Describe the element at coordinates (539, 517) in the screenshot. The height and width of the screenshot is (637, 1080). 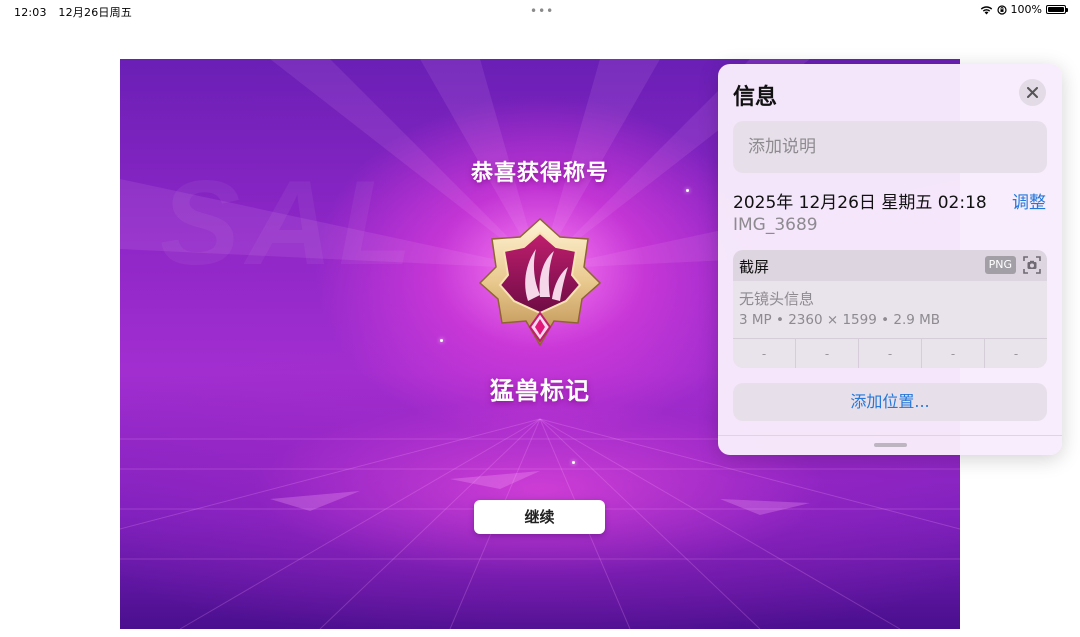
I see `continue-button: 继续` at that location.